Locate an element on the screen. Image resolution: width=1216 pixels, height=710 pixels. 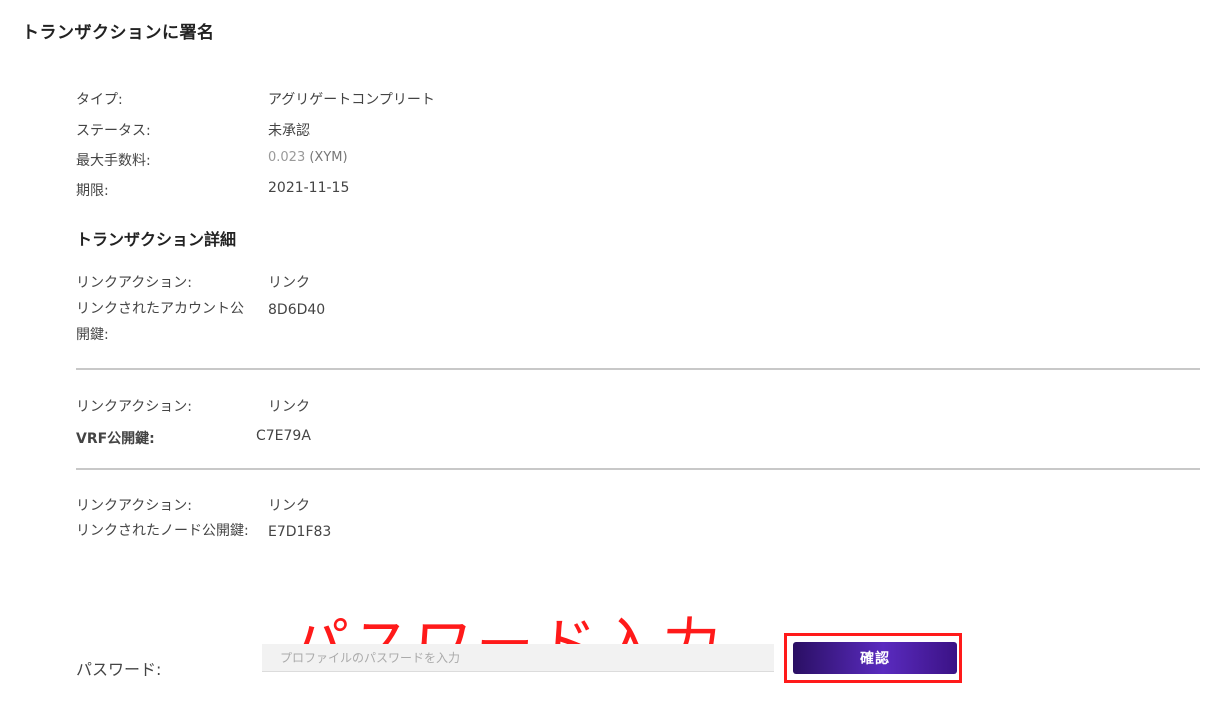
fee-unit: (XYM) is located at coordinates (326, 157).